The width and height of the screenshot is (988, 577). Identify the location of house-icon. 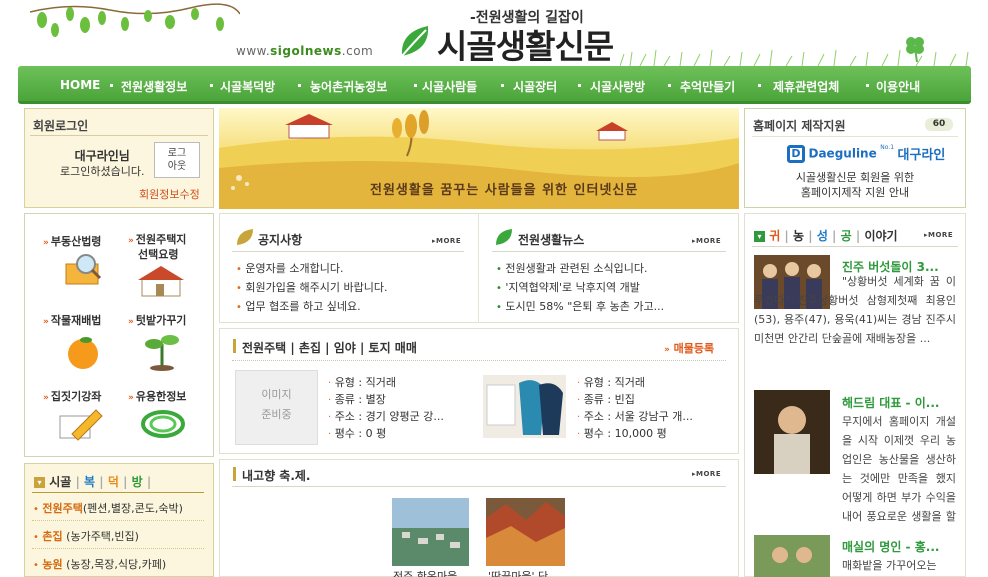
(161, 281).